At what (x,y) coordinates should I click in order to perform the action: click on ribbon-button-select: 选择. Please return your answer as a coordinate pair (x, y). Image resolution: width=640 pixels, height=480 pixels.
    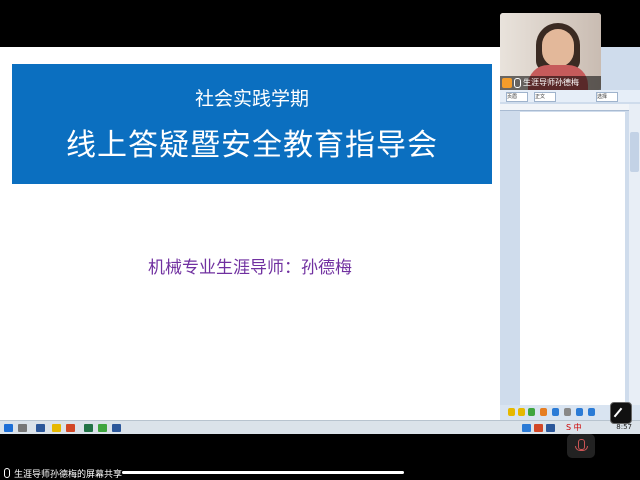
    Looking at the image, I should click on (607, 97).